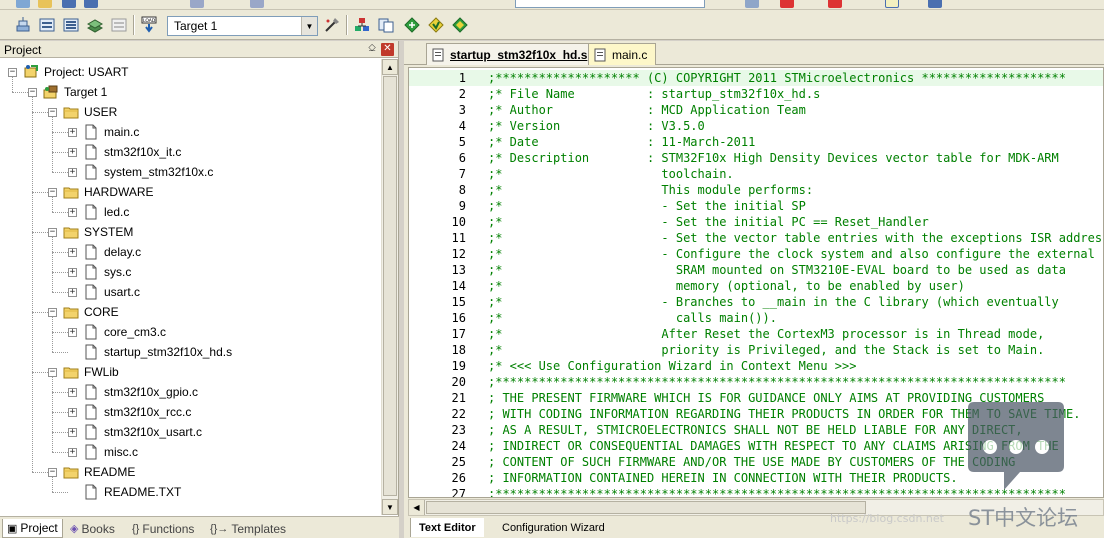 This screenshot has width=1104, height=538. Describe the element at coordinates (99, 272) in the screenshot. I see `tree-file-item: + sys.c` at that location.